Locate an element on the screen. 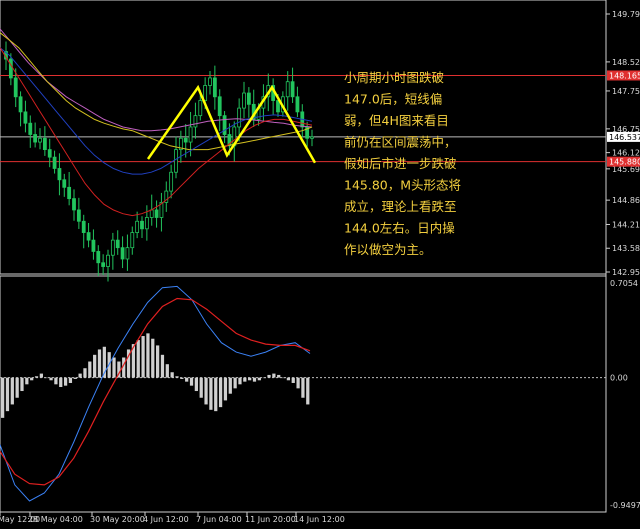  price-tick-label: 148.525 is located at coordinates (626, 62).